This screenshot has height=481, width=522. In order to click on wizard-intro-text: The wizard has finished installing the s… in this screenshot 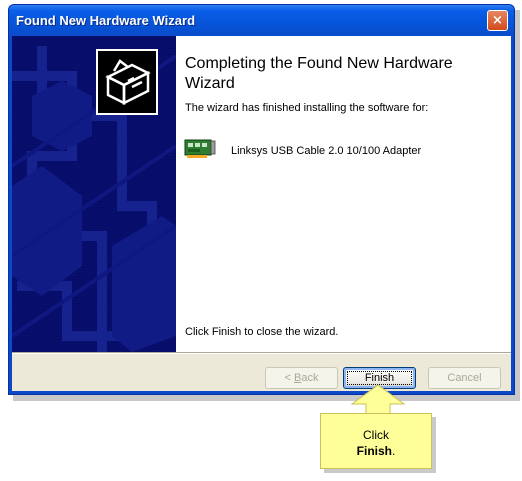, I will do `click(307, 108)`.